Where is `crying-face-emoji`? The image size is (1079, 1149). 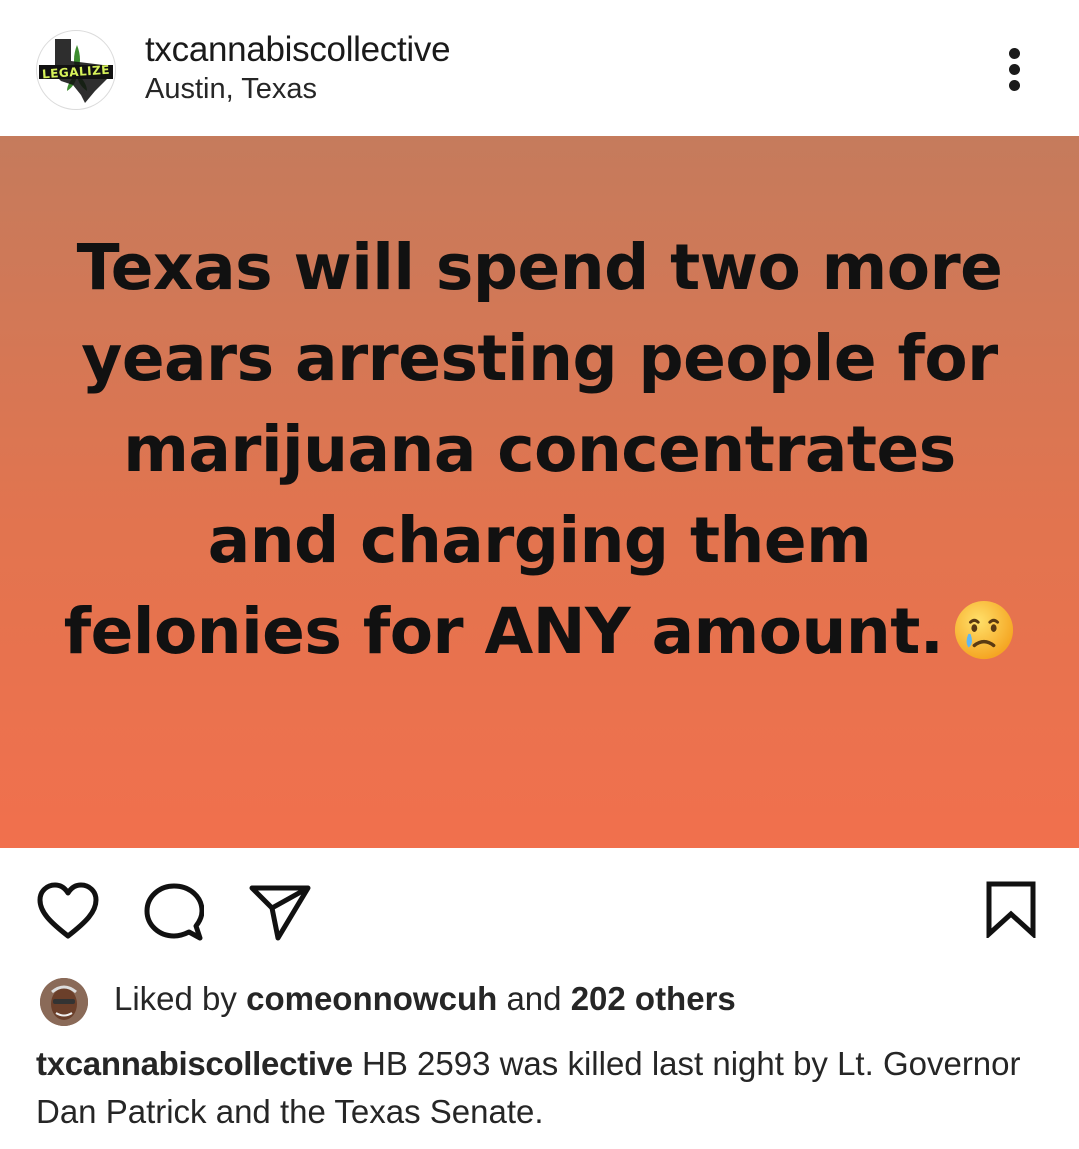
crying-face-emoji is located at coordinates (984, 630).